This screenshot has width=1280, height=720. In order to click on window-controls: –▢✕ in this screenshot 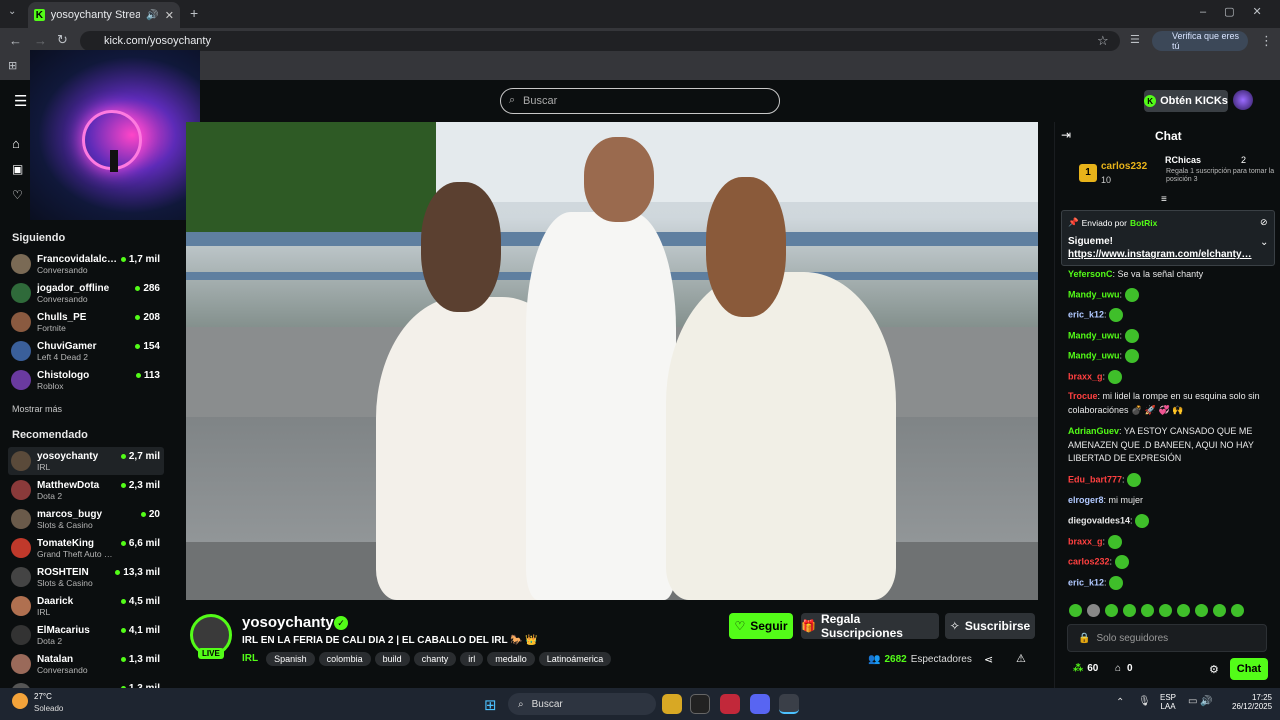, I will do `click(1240, 11)`.